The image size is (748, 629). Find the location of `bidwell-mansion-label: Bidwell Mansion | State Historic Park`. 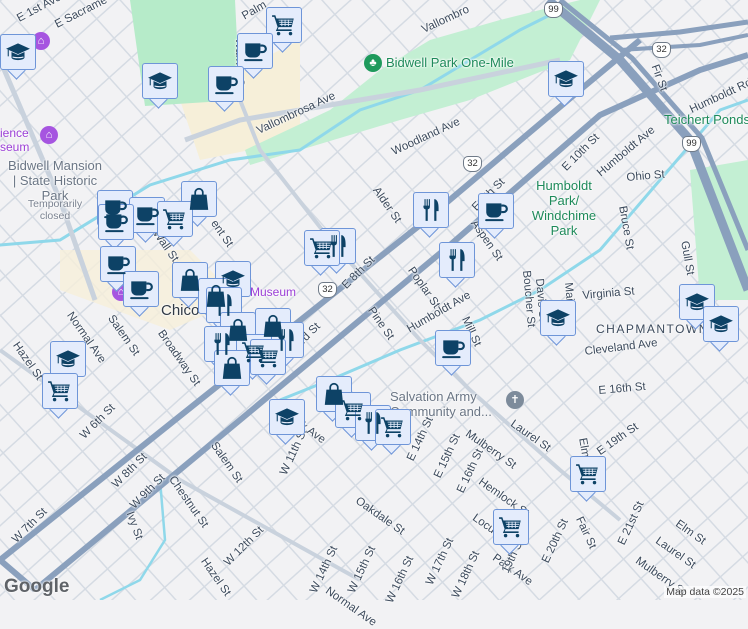

bidwell-mansion-label: Bidwell Mansion | State Historic Park is located at coordinates (55, 180).